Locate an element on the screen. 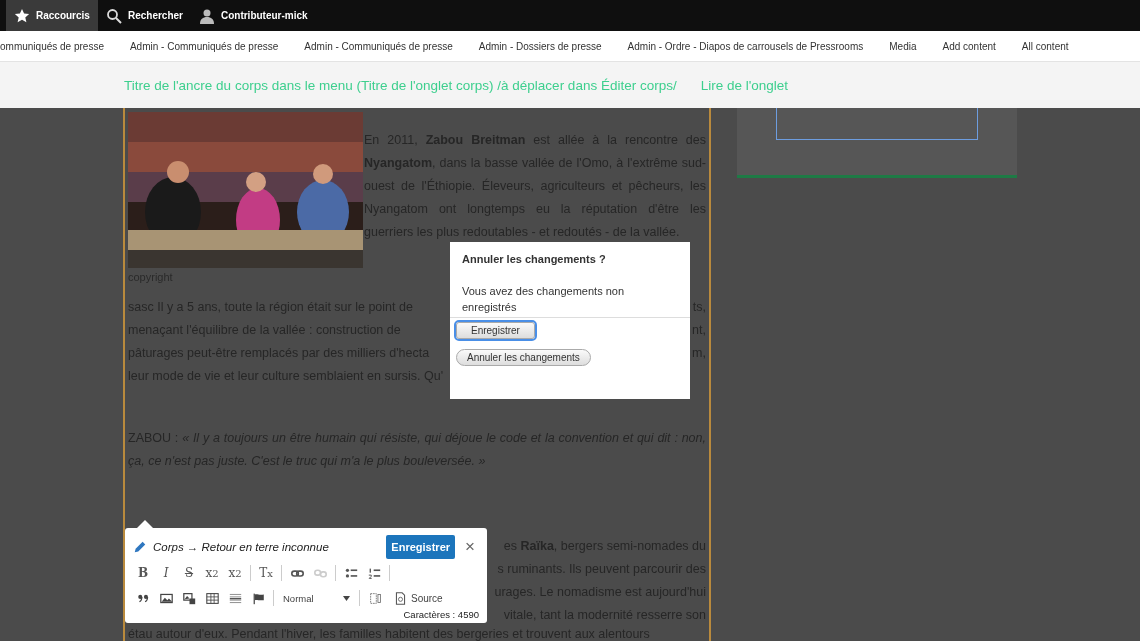  source-button: Source is located at coordinates (418, 598).